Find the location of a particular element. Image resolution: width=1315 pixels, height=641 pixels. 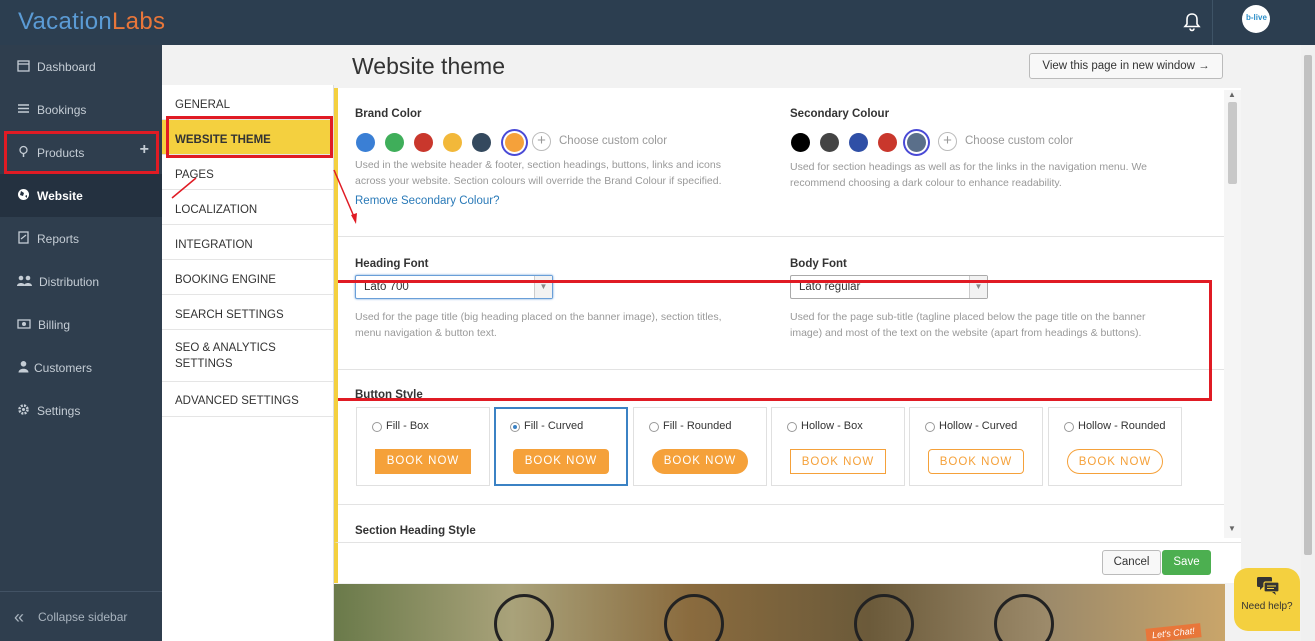

radio-fill-box is located at coordinates (377, 427).